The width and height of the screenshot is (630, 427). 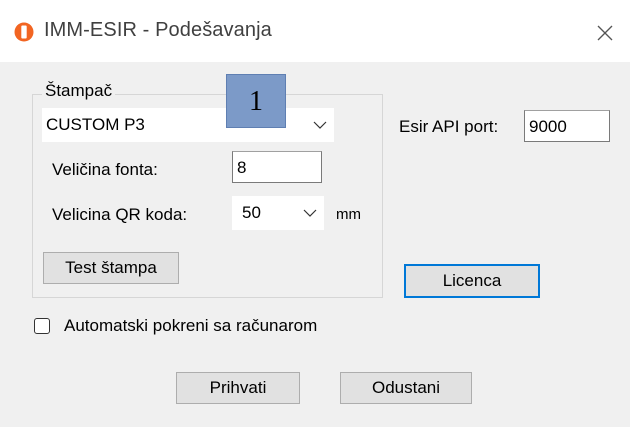 I want to click on accept-button: Prihvati, so click(x=238, y=388).